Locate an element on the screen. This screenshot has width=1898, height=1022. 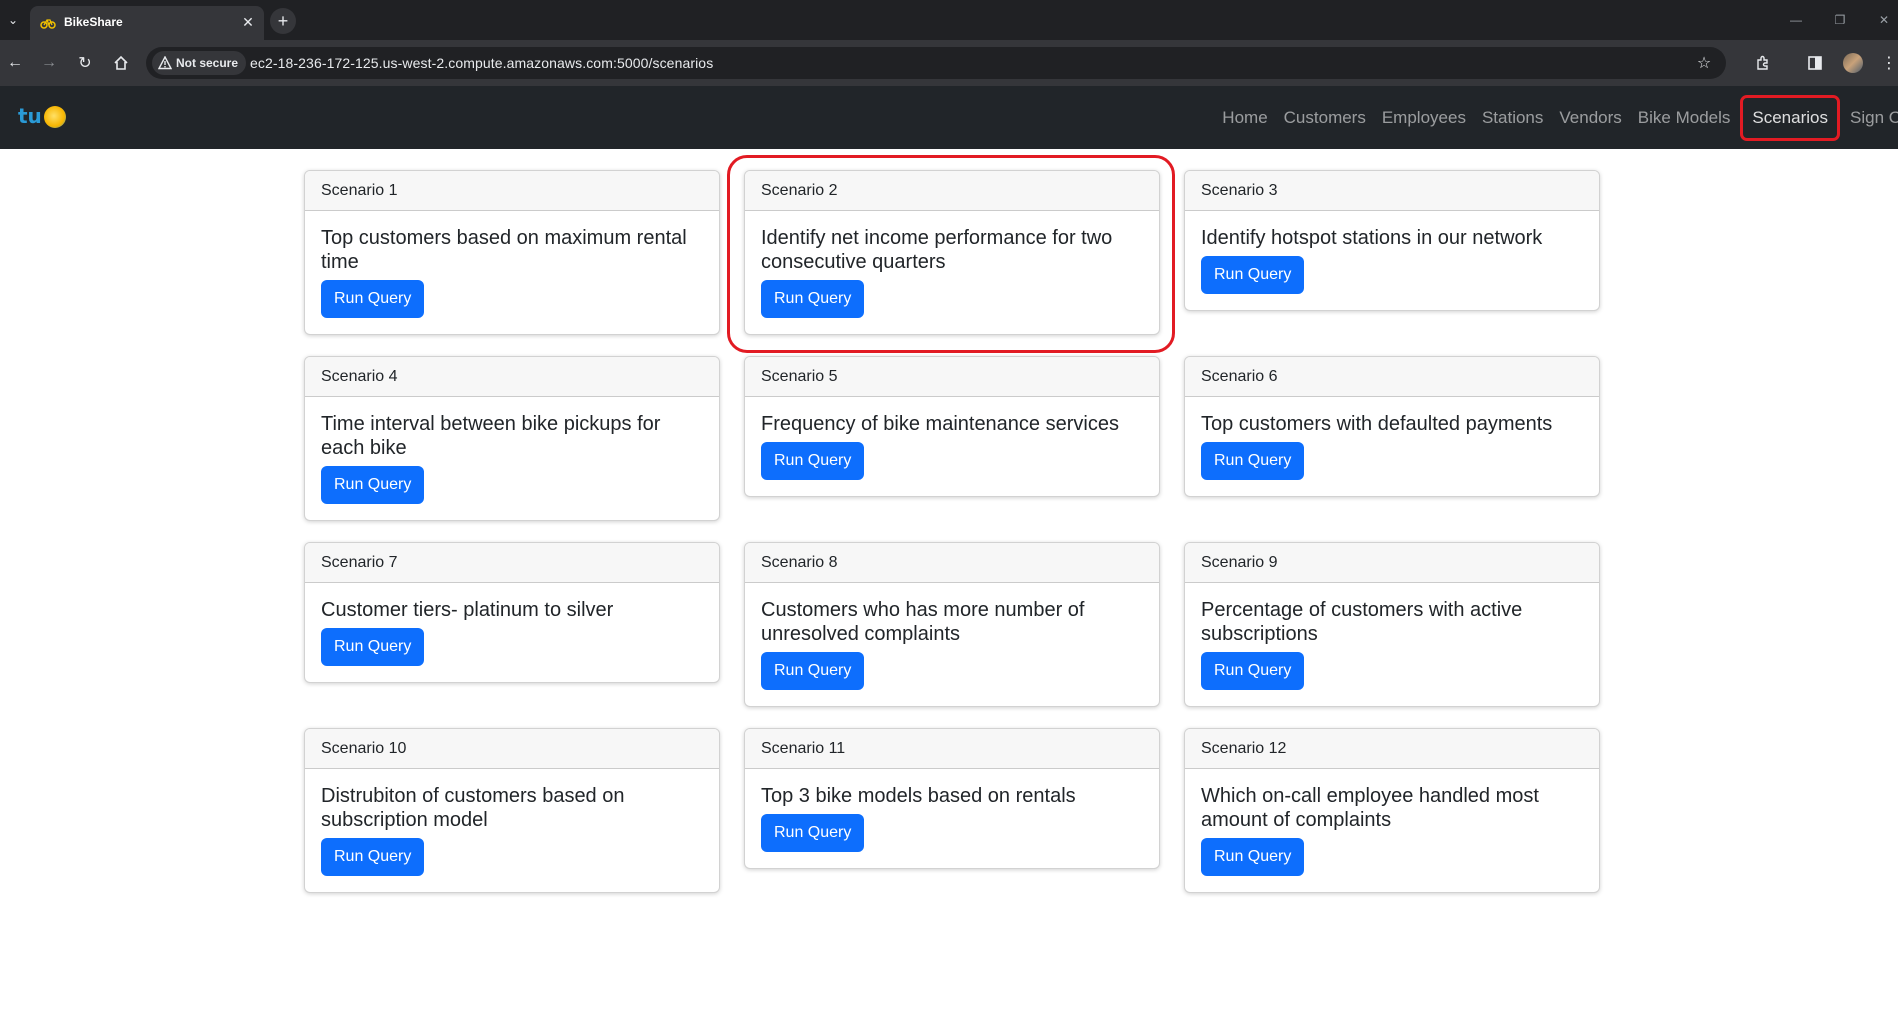
browser-tab: BikeShare ✕ is located at coordinates (147, 23).